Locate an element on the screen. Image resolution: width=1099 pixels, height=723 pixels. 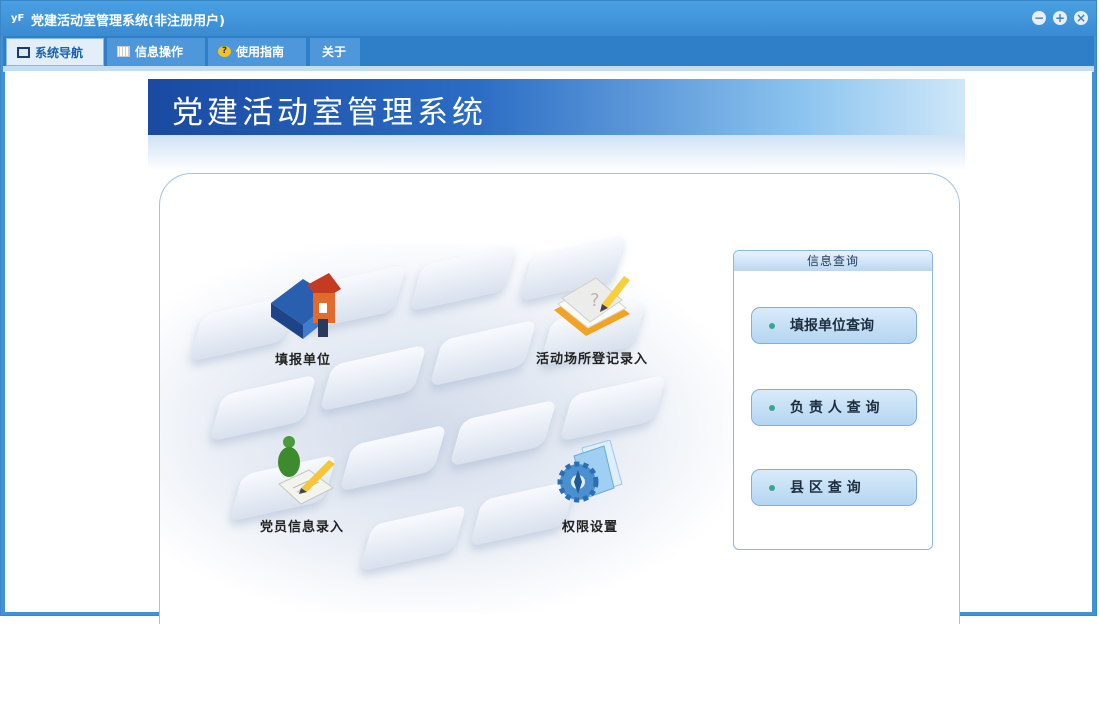
minimize-icon: − is located at coordinates (1039, 18).